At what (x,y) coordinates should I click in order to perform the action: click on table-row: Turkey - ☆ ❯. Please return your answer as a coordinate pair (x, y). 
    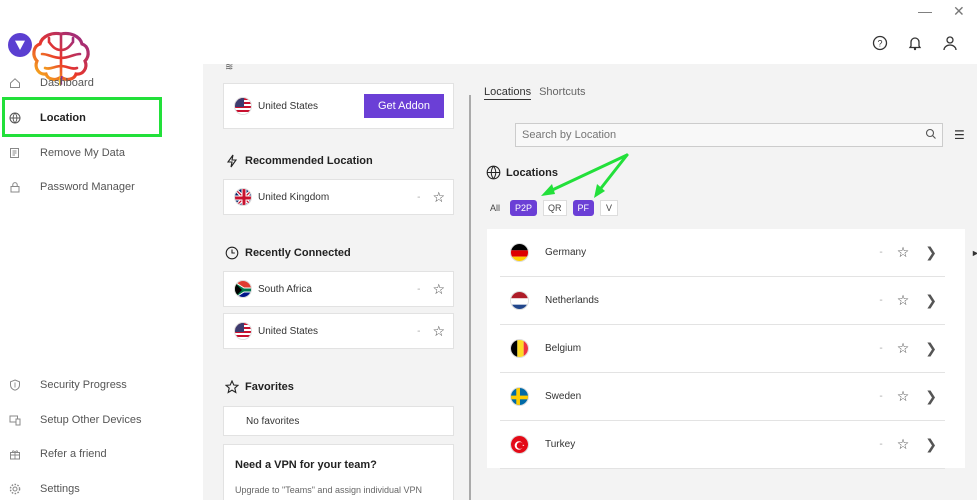
    Looking at the image, I should click on (722, 445).